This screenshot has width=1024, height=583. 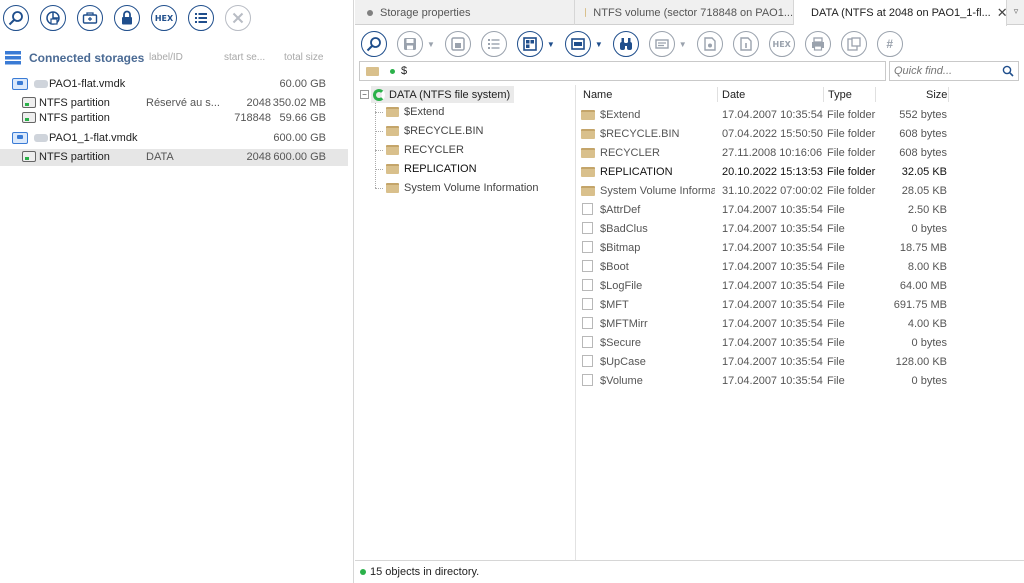 What do you see at coordinates (620, 248) in the screenshot?
I see `file-name: $Bitmap` at bounding box center [620, 248].